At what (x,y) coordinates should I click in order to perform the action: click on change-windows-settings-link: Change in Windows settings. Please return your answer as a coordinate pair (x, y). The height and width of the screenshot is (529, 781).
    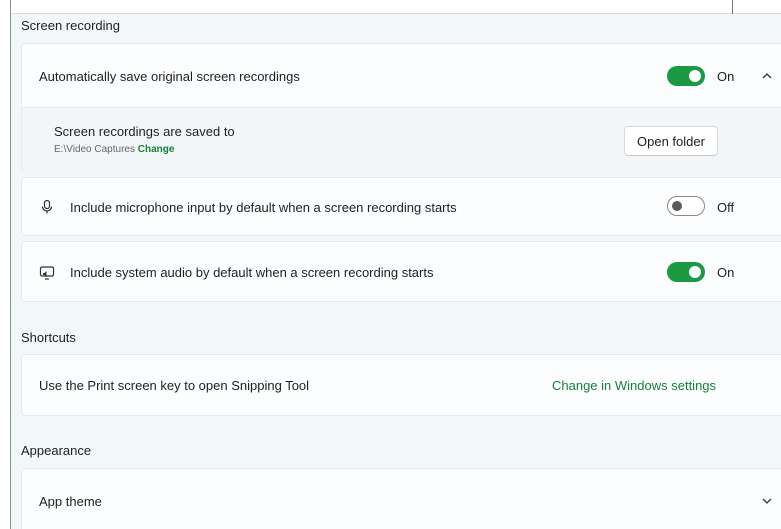
    Looking at the image, I should click on (634, 385).